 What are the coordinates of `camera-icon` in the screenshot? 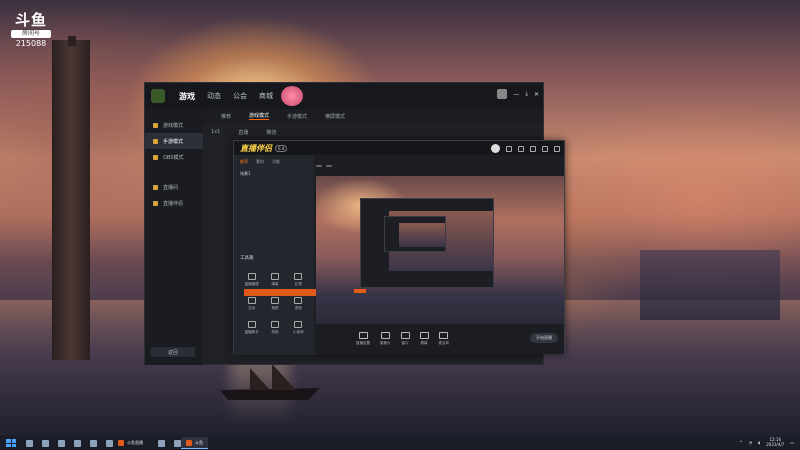 It's located at (385, 335).